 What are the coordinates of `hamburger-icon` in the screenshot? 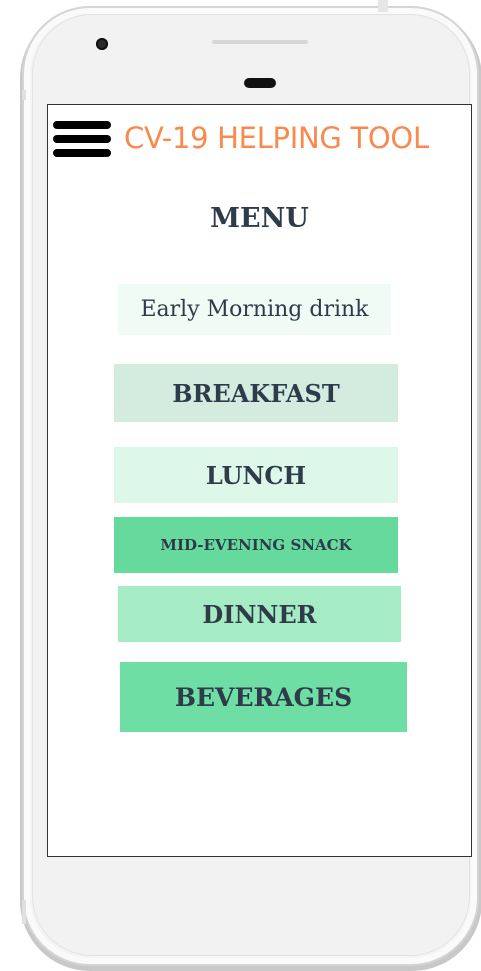 It's located at (82, 139).